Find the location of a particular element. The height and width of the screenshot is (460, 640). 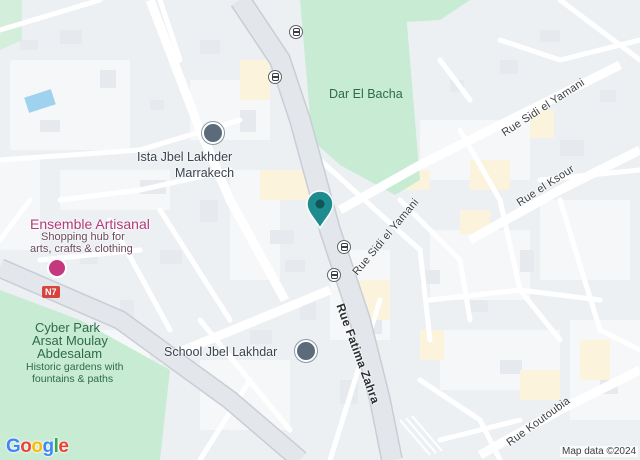

shopping-bag-icon is located at coordinates (57, 268).